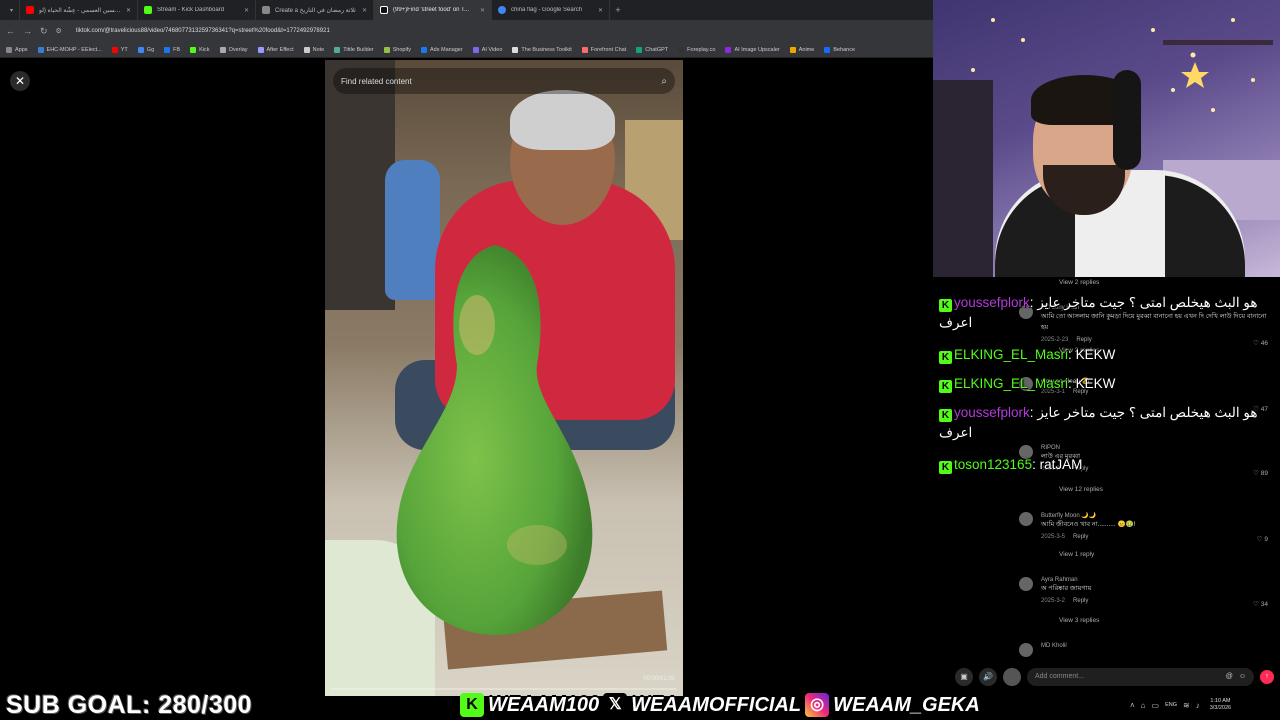 Image resolution: width=1280 pixels, height=720 pixels. Describe the element at coordinates (433, 10) in the screenshot. I see `tab-tiktok: (99+)Find 'street food' on T... ✕` at that location.